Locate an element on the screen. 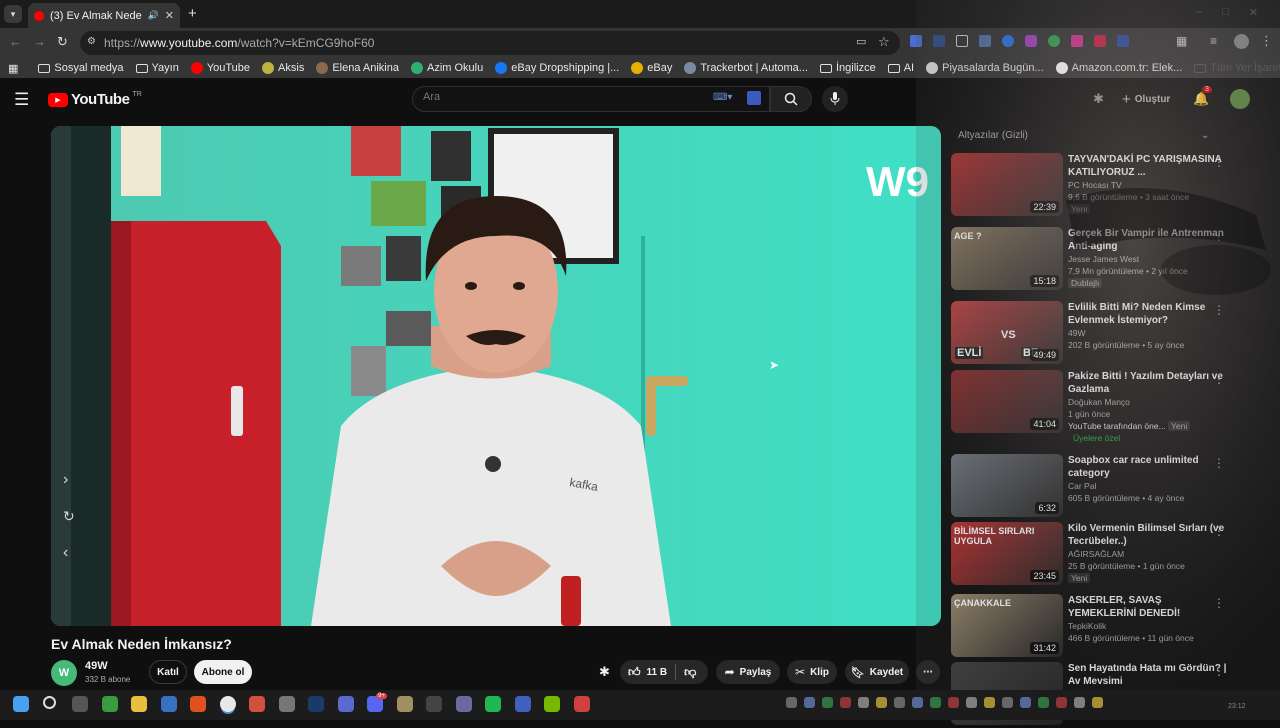 This screenshot has width=1280, height=728. extensions-puzzle-icon: ▦ is located at coordinates (1181, 41).